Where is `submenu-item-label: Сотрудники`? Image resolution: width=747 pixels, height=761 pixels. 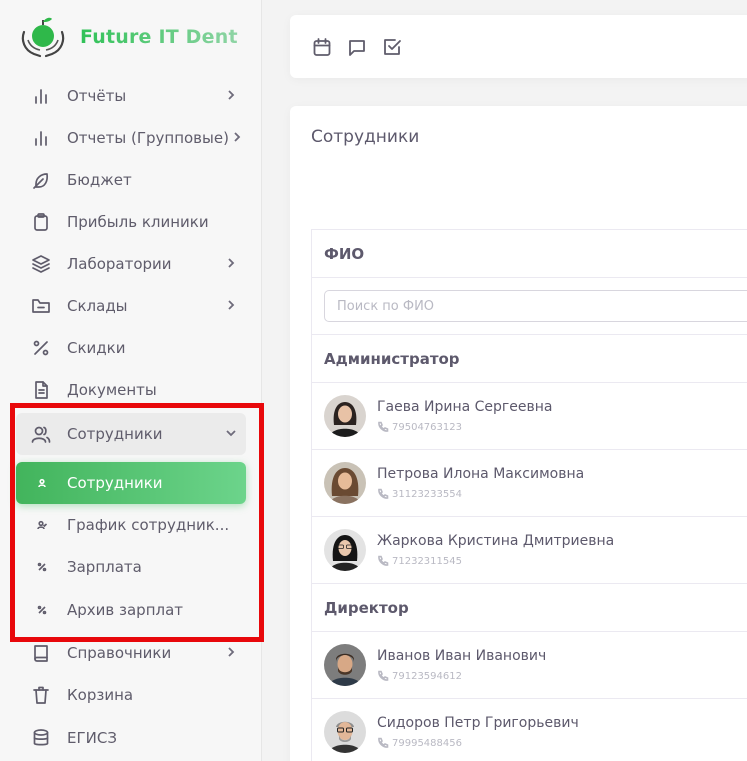
submenu-item-label: Сотрудники is located at coordinates (115, 483).